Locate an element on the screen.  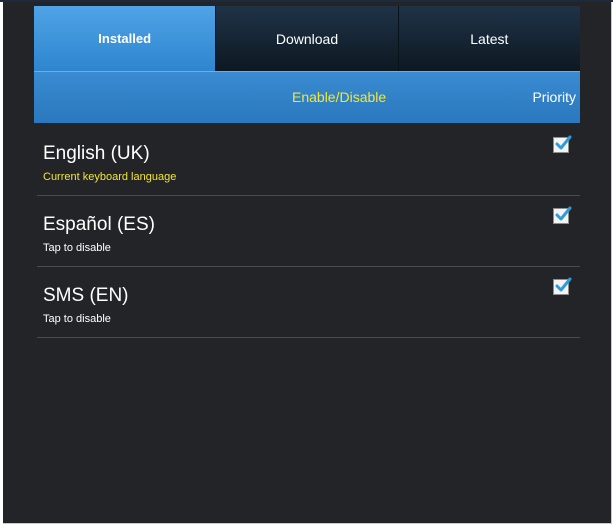
enable-disable-label: Enable/Disable is located at coordinates (339, 97).